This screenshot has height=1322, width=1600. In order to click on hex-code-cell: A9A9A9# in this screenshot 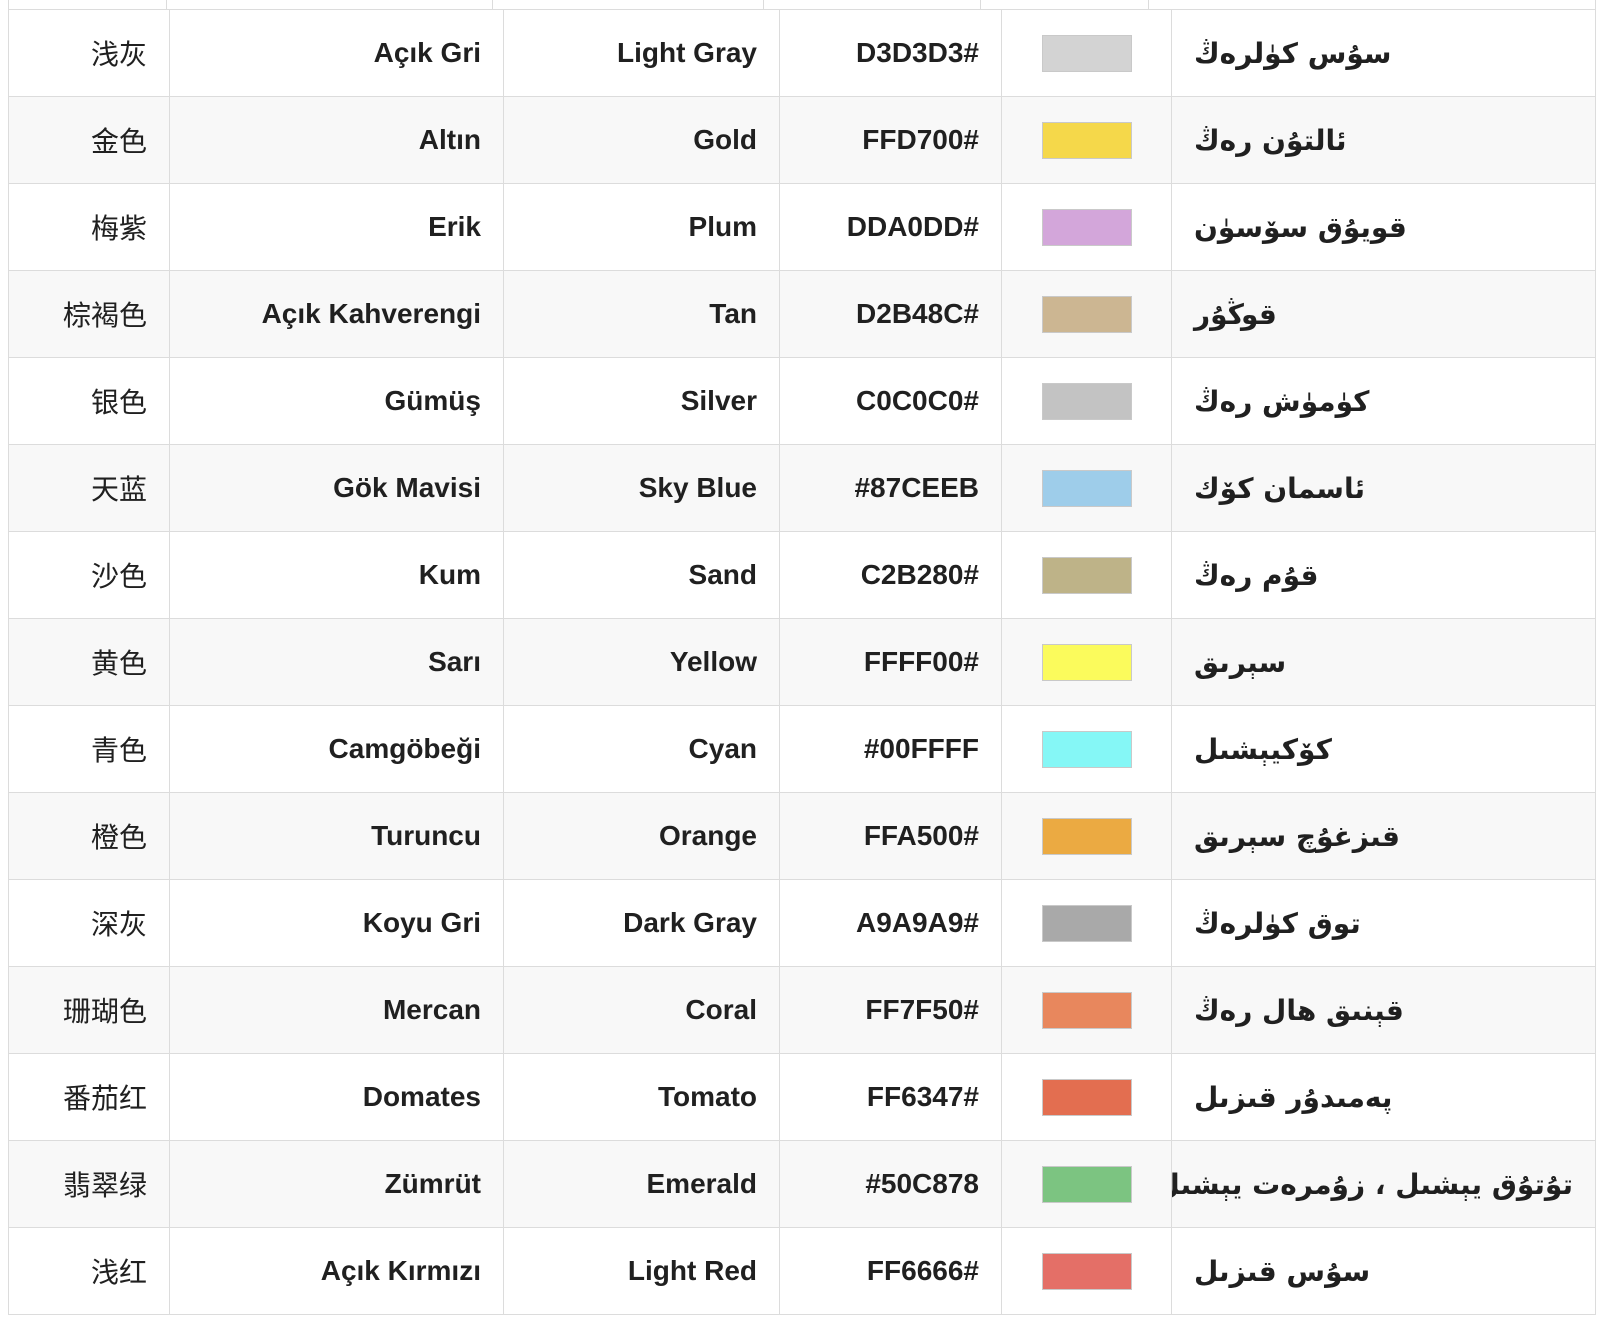, I will do `click(890, 923)`.